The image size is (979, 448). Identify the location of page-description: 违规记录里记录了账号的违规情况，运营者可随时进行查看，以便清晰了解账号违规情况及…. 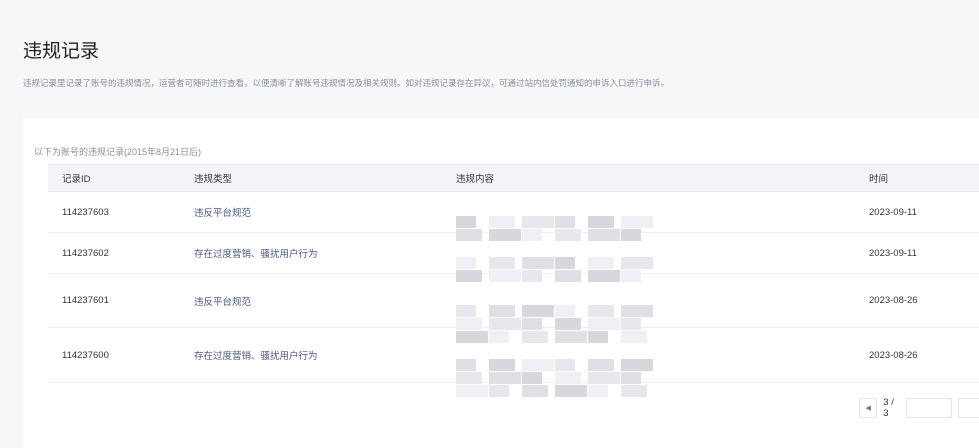
(346, 83).